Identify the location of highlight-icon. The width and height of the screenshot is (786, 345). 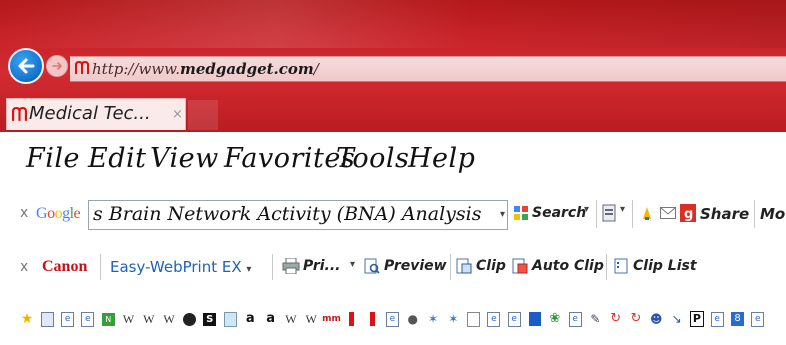
(647, 213).